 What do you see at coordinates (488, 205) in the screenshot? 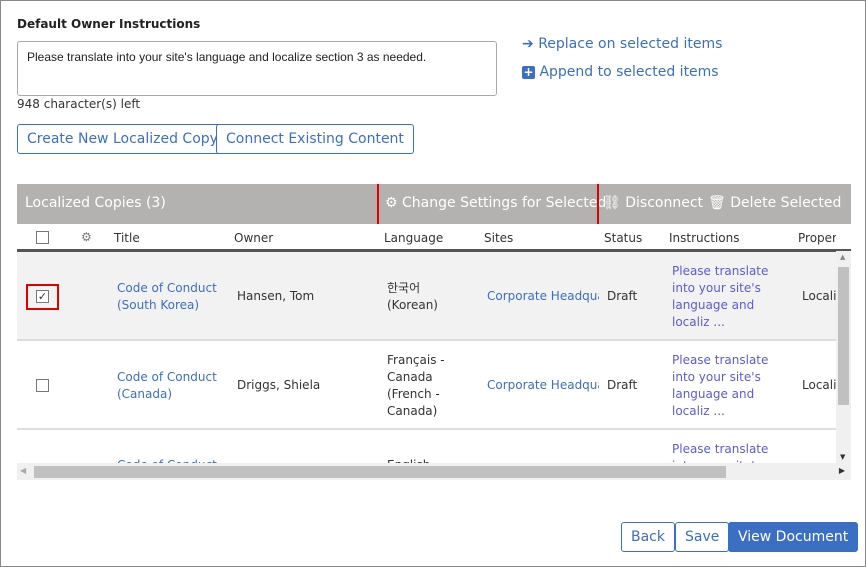
I see `highlight-box` at bounding box center [488, 205].